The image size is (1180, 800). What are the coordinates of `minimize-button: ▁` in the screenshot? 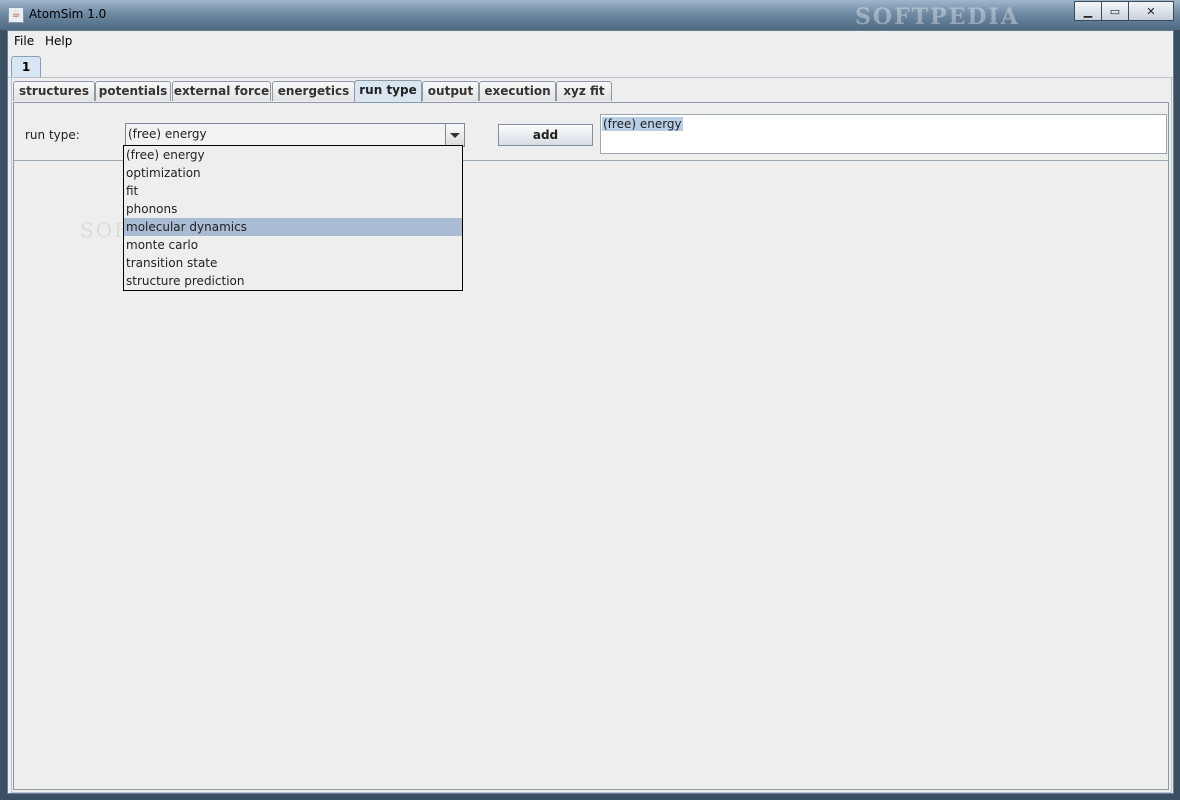 It's located at (1088, 11).